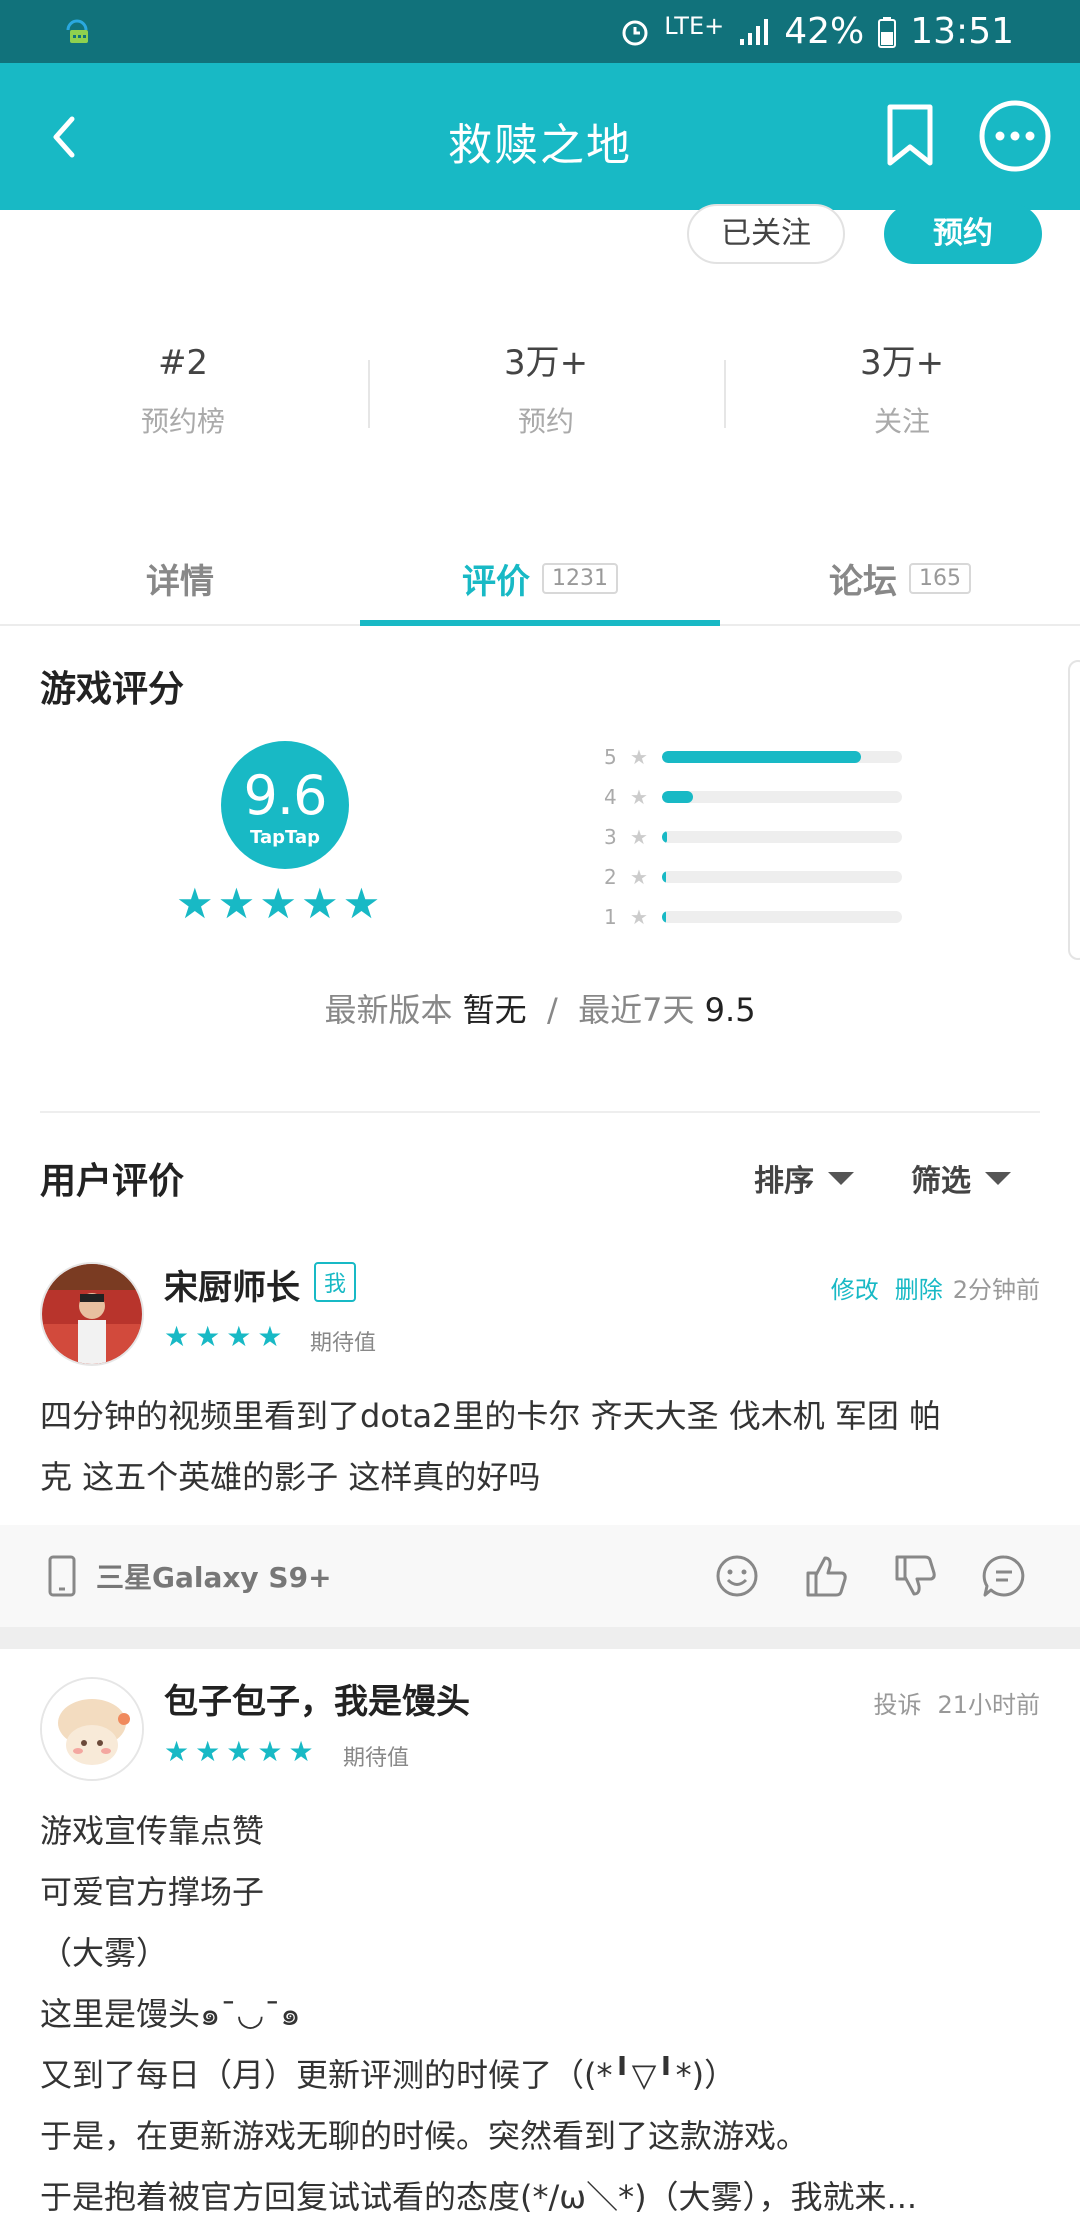  I want to click on score-value: 9.6, so click(285, 795).